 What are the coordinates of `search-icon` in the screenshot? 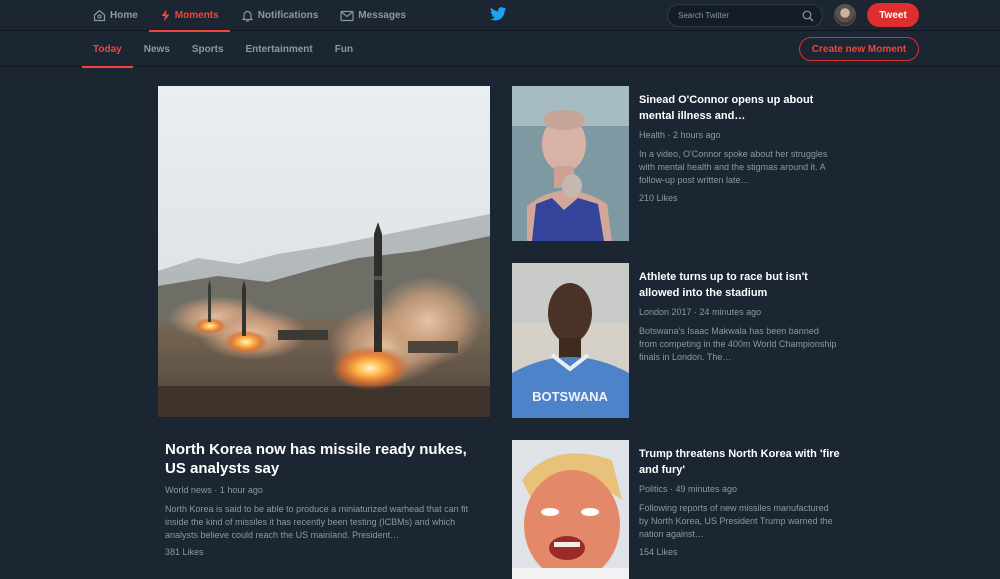 It's located at (808, 16).